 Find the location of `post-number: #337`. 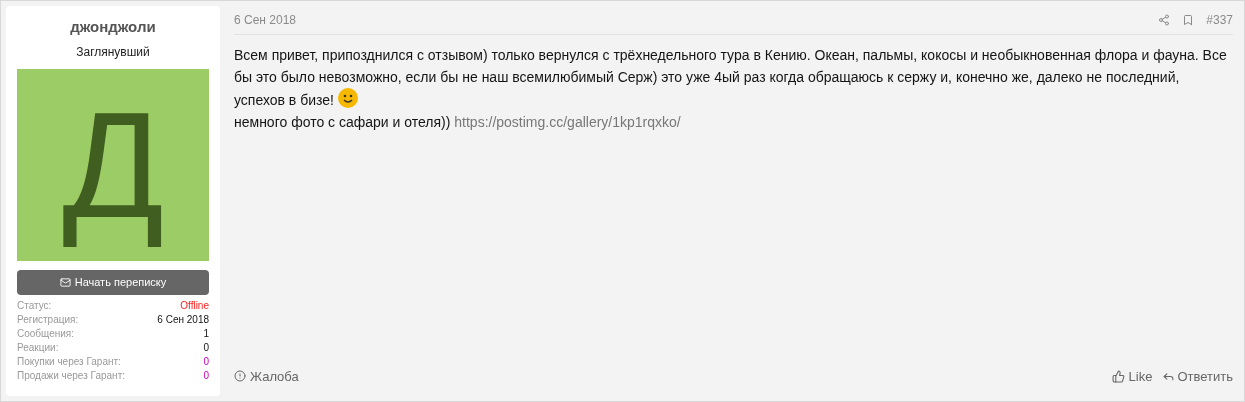

post-number: #337 is located at coordinates (1219, 20).